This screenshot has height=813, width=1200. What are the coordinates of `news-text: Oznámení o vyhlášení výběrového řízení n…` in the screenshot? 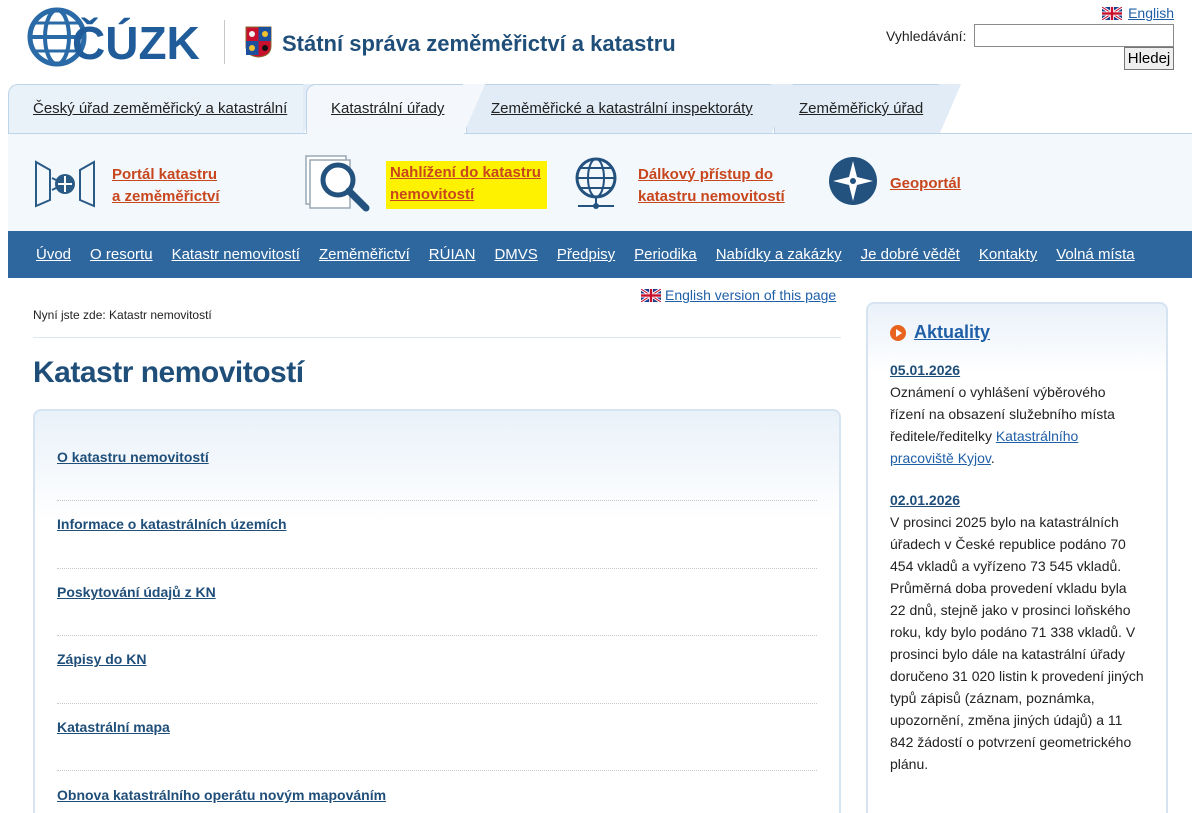 It's located at (1017, 425).